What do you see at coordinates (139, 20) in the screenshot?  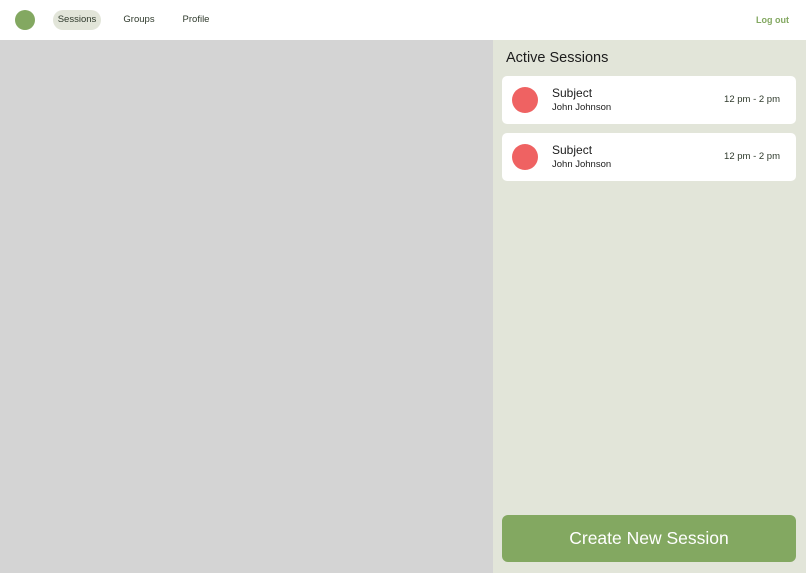 I see `nav-groups: Groups` at bounding box center [139, 20].